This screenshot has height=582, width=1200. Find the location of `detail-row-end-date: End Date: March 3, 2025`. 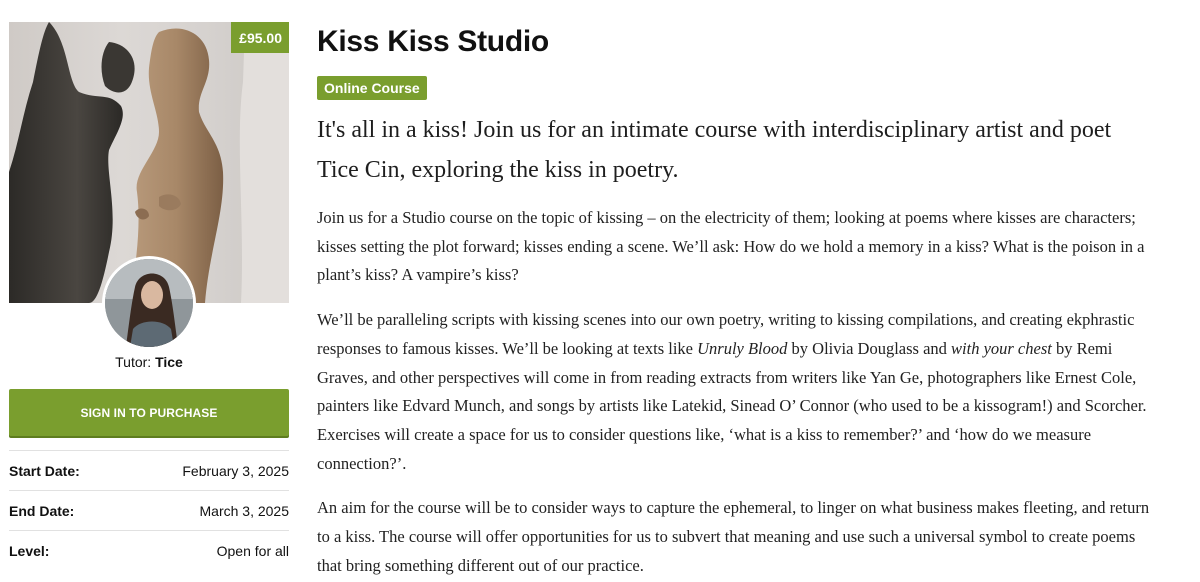

detail-row-end-date: End Date: March 3, 2025 is located at coordinates (149, 510).